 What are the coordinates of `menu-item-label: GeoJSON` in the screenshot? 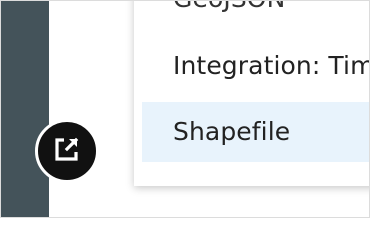 It's located at (255, 14).